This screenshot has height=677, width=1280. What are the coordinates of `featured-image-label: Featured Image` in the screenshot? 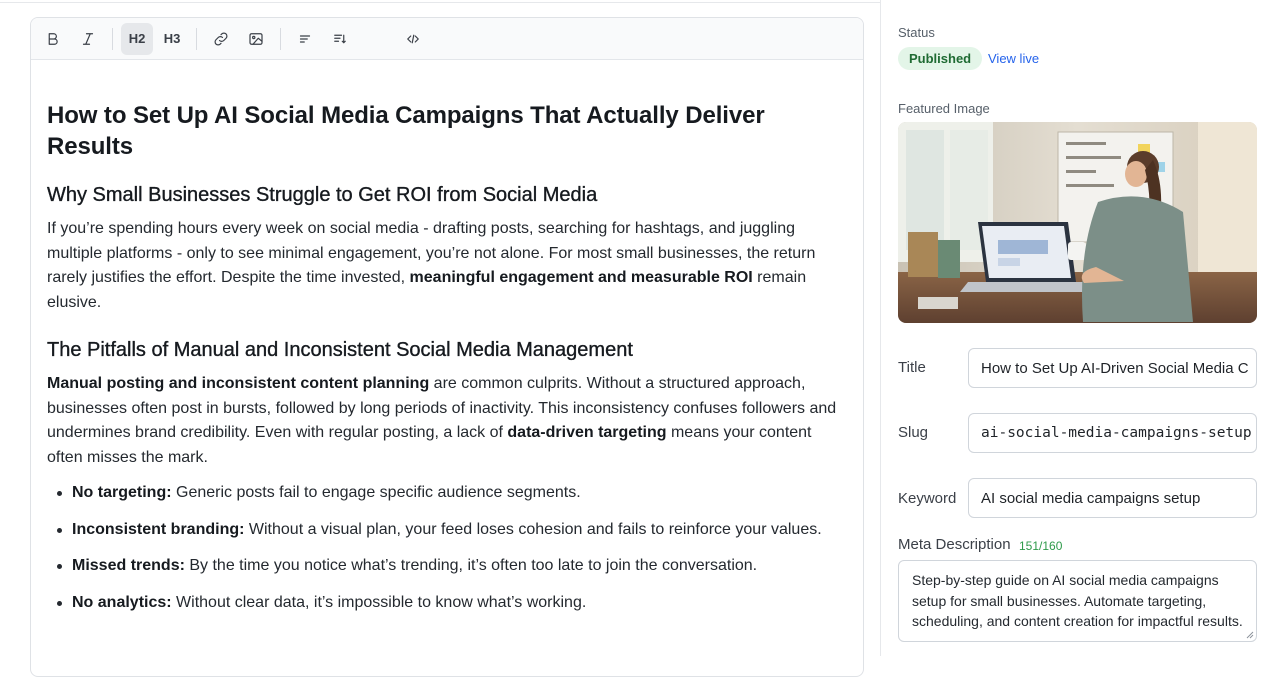 It's located at (944, 108).